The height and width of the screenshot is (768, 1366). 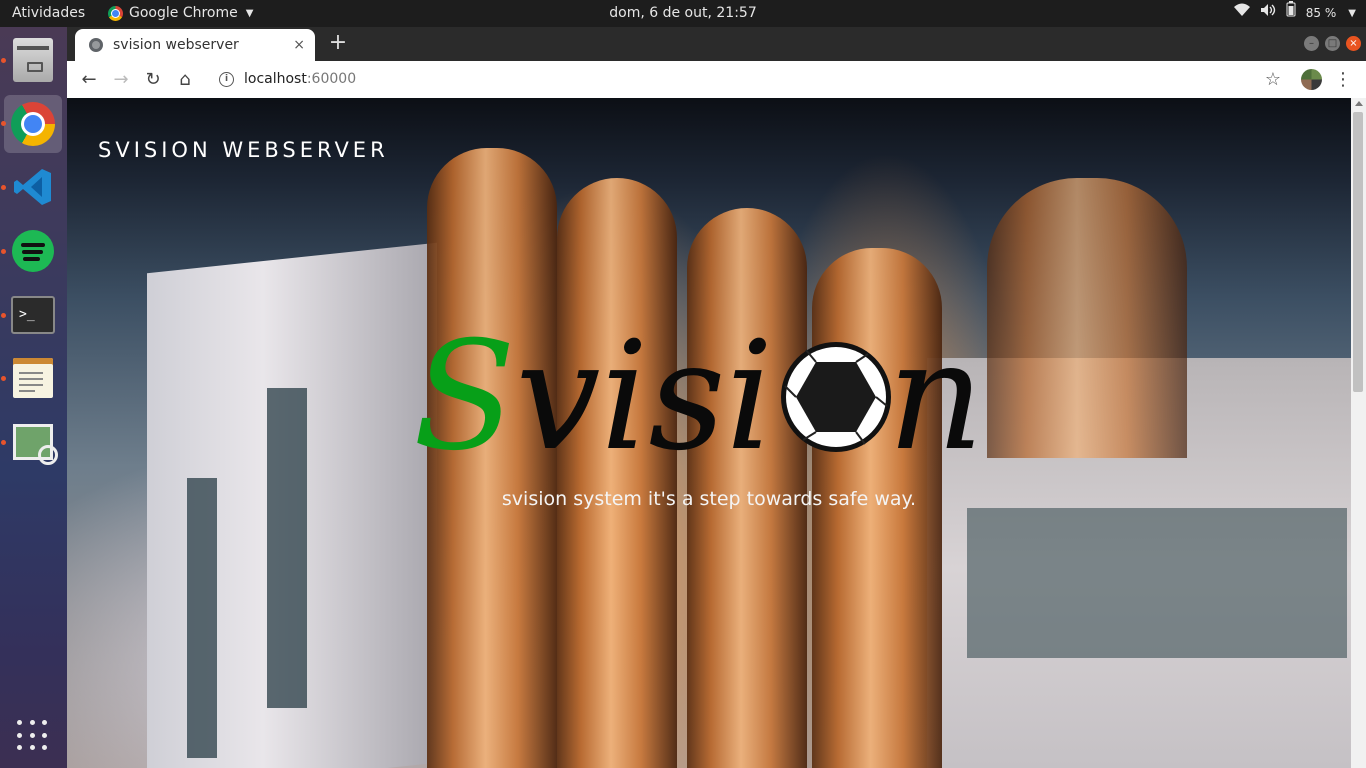 I want to click on site-brand: SVISION WEBSERVER, so click(x=243, y=150).